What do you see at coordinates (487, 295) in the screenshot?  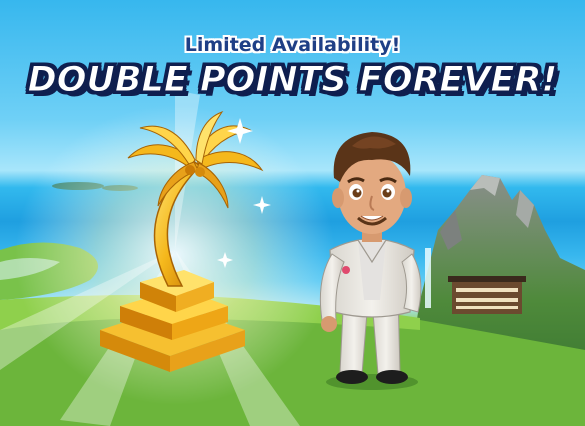 I see `resort-building` at bounding box center [487, 295].